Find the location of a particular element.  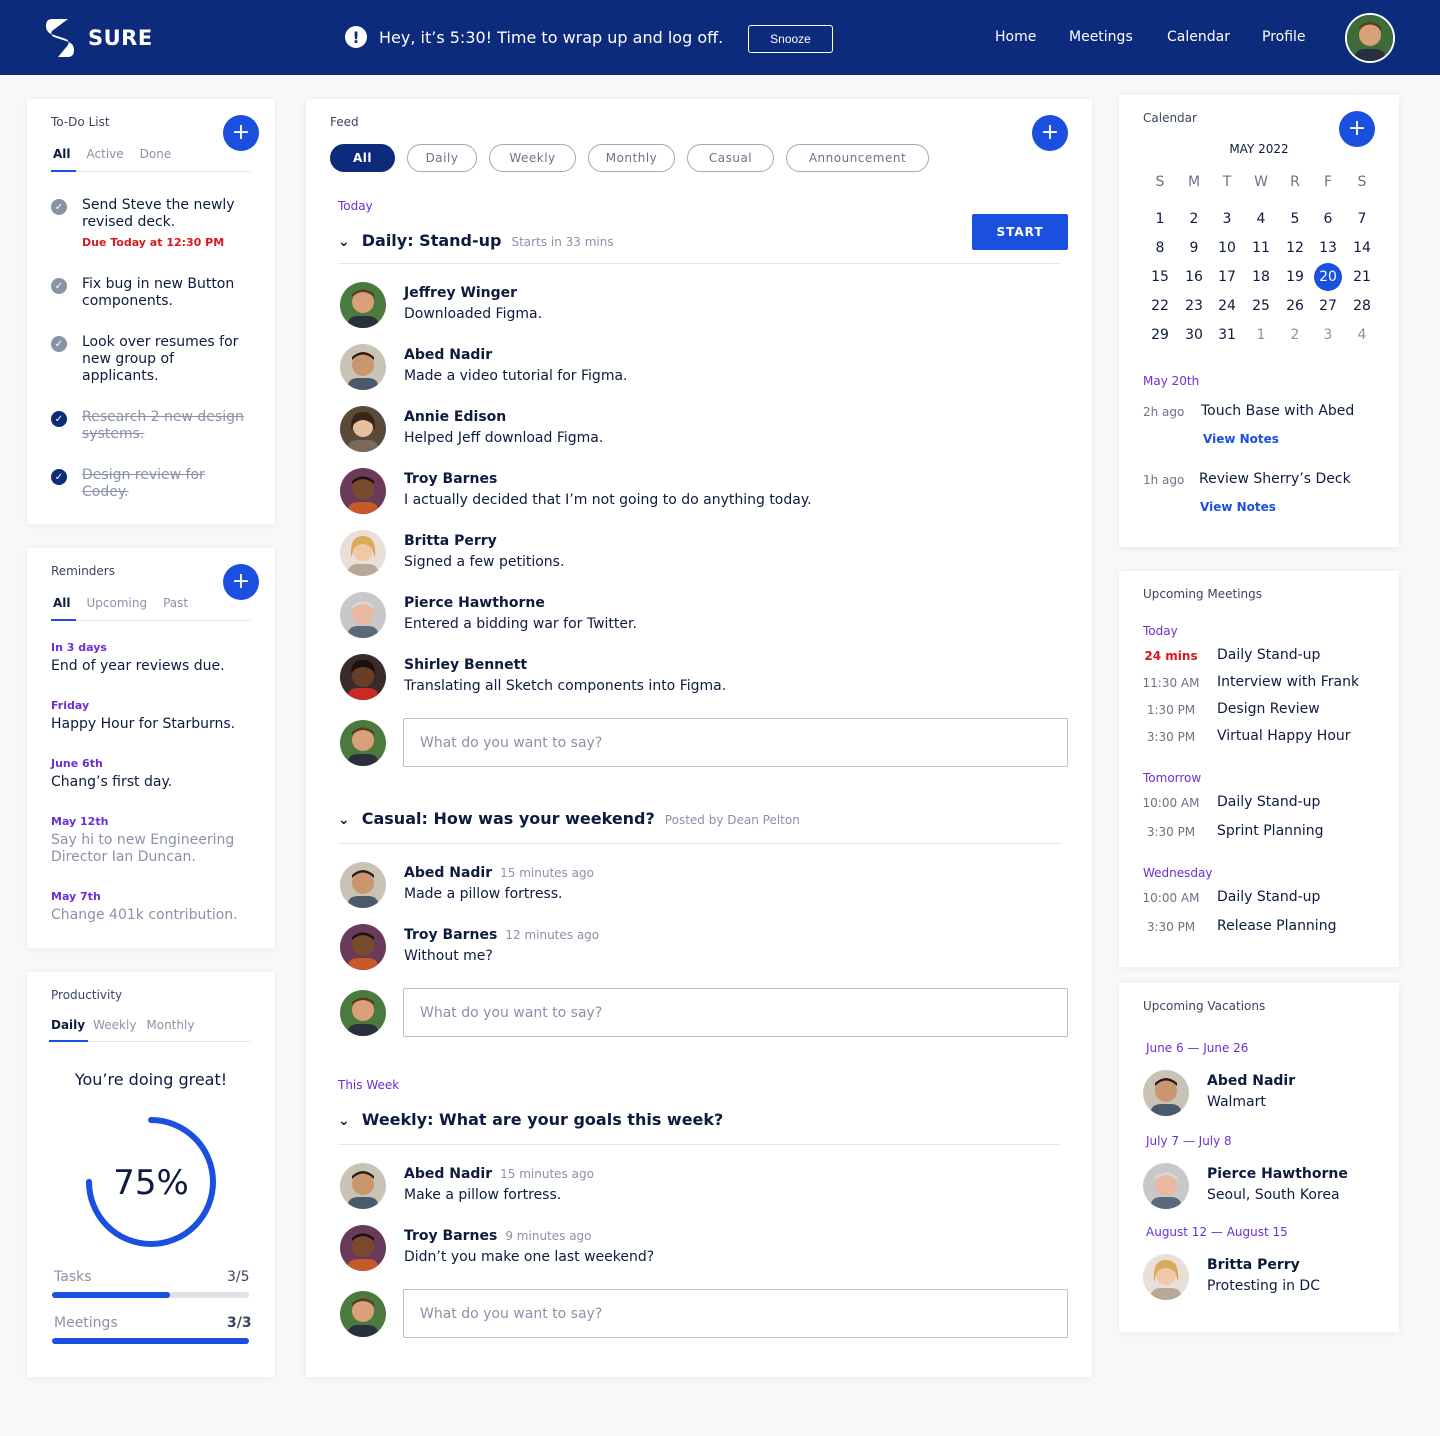

event-title: Touch Base with Abed is located at coordinates (1277, 411).